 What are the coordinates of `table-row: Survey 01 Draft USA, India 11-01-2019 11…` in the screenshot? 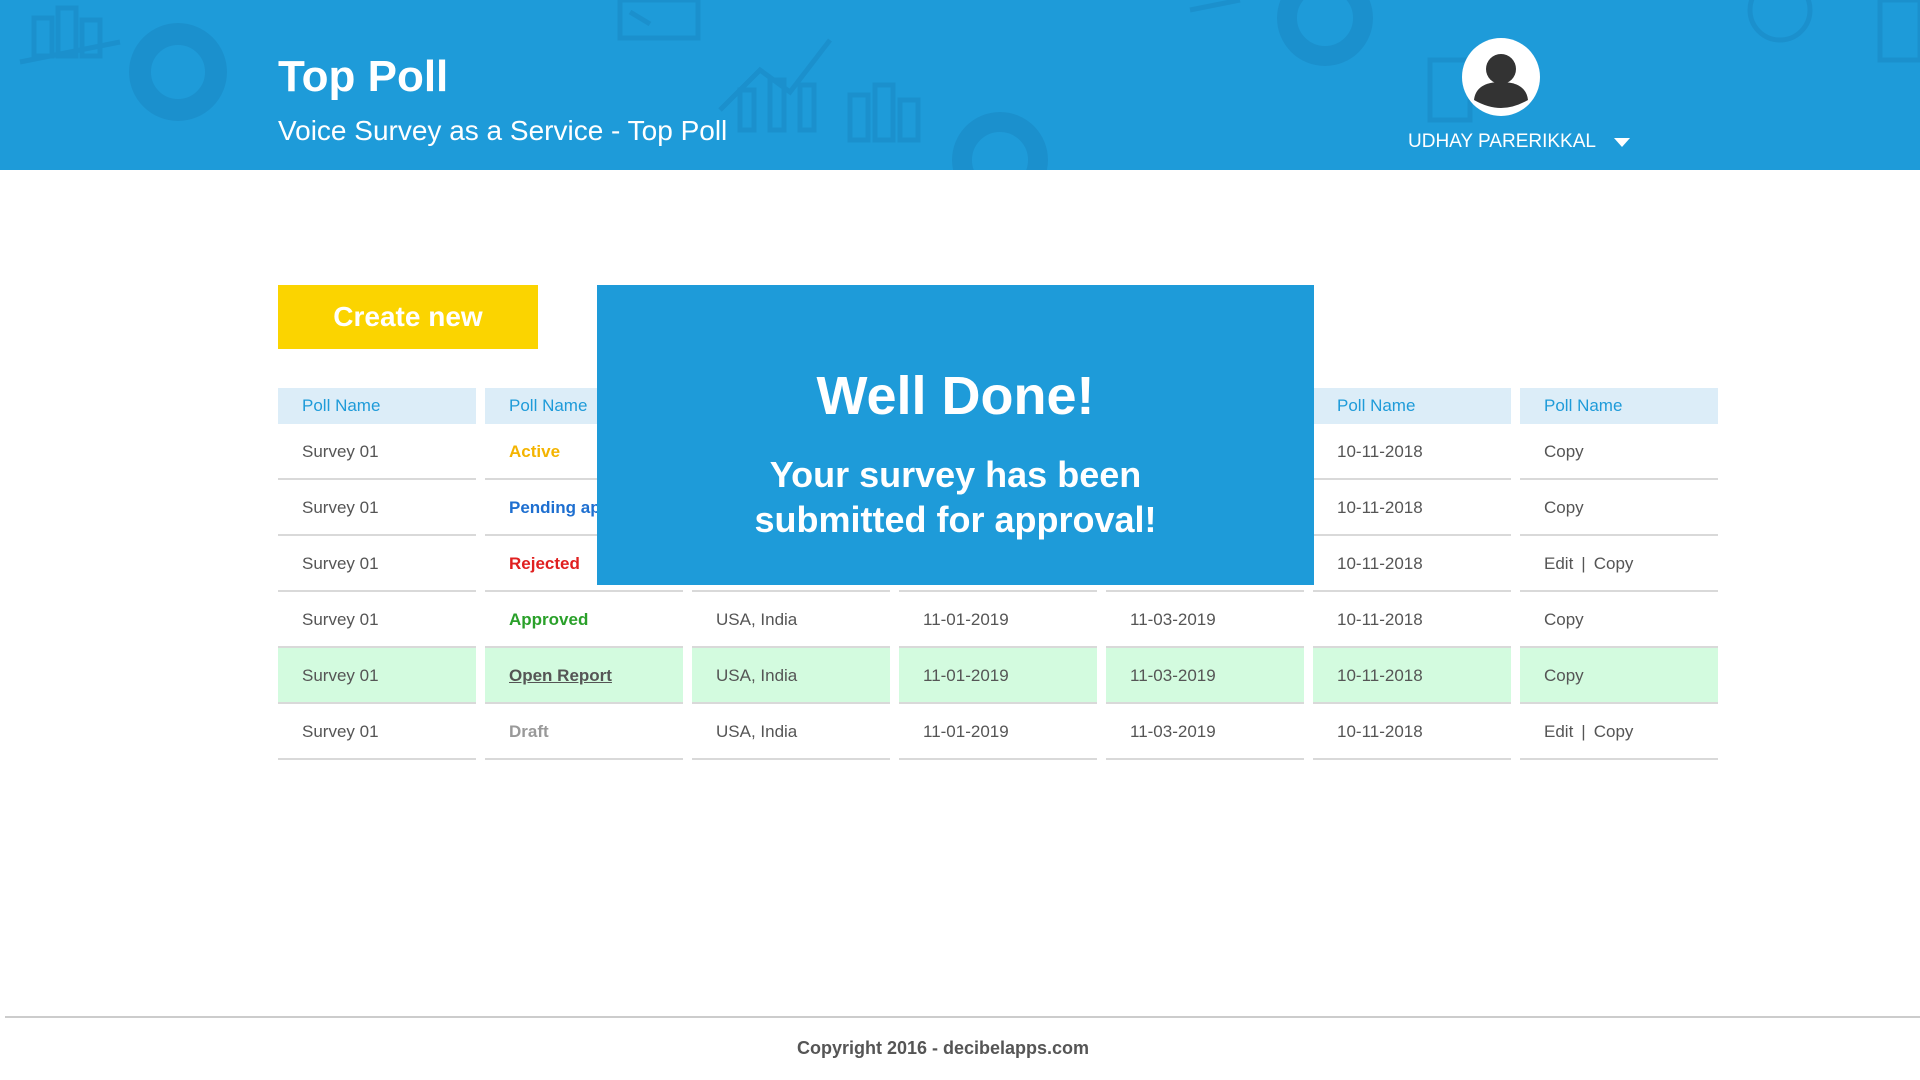 It's located at (998, 732).